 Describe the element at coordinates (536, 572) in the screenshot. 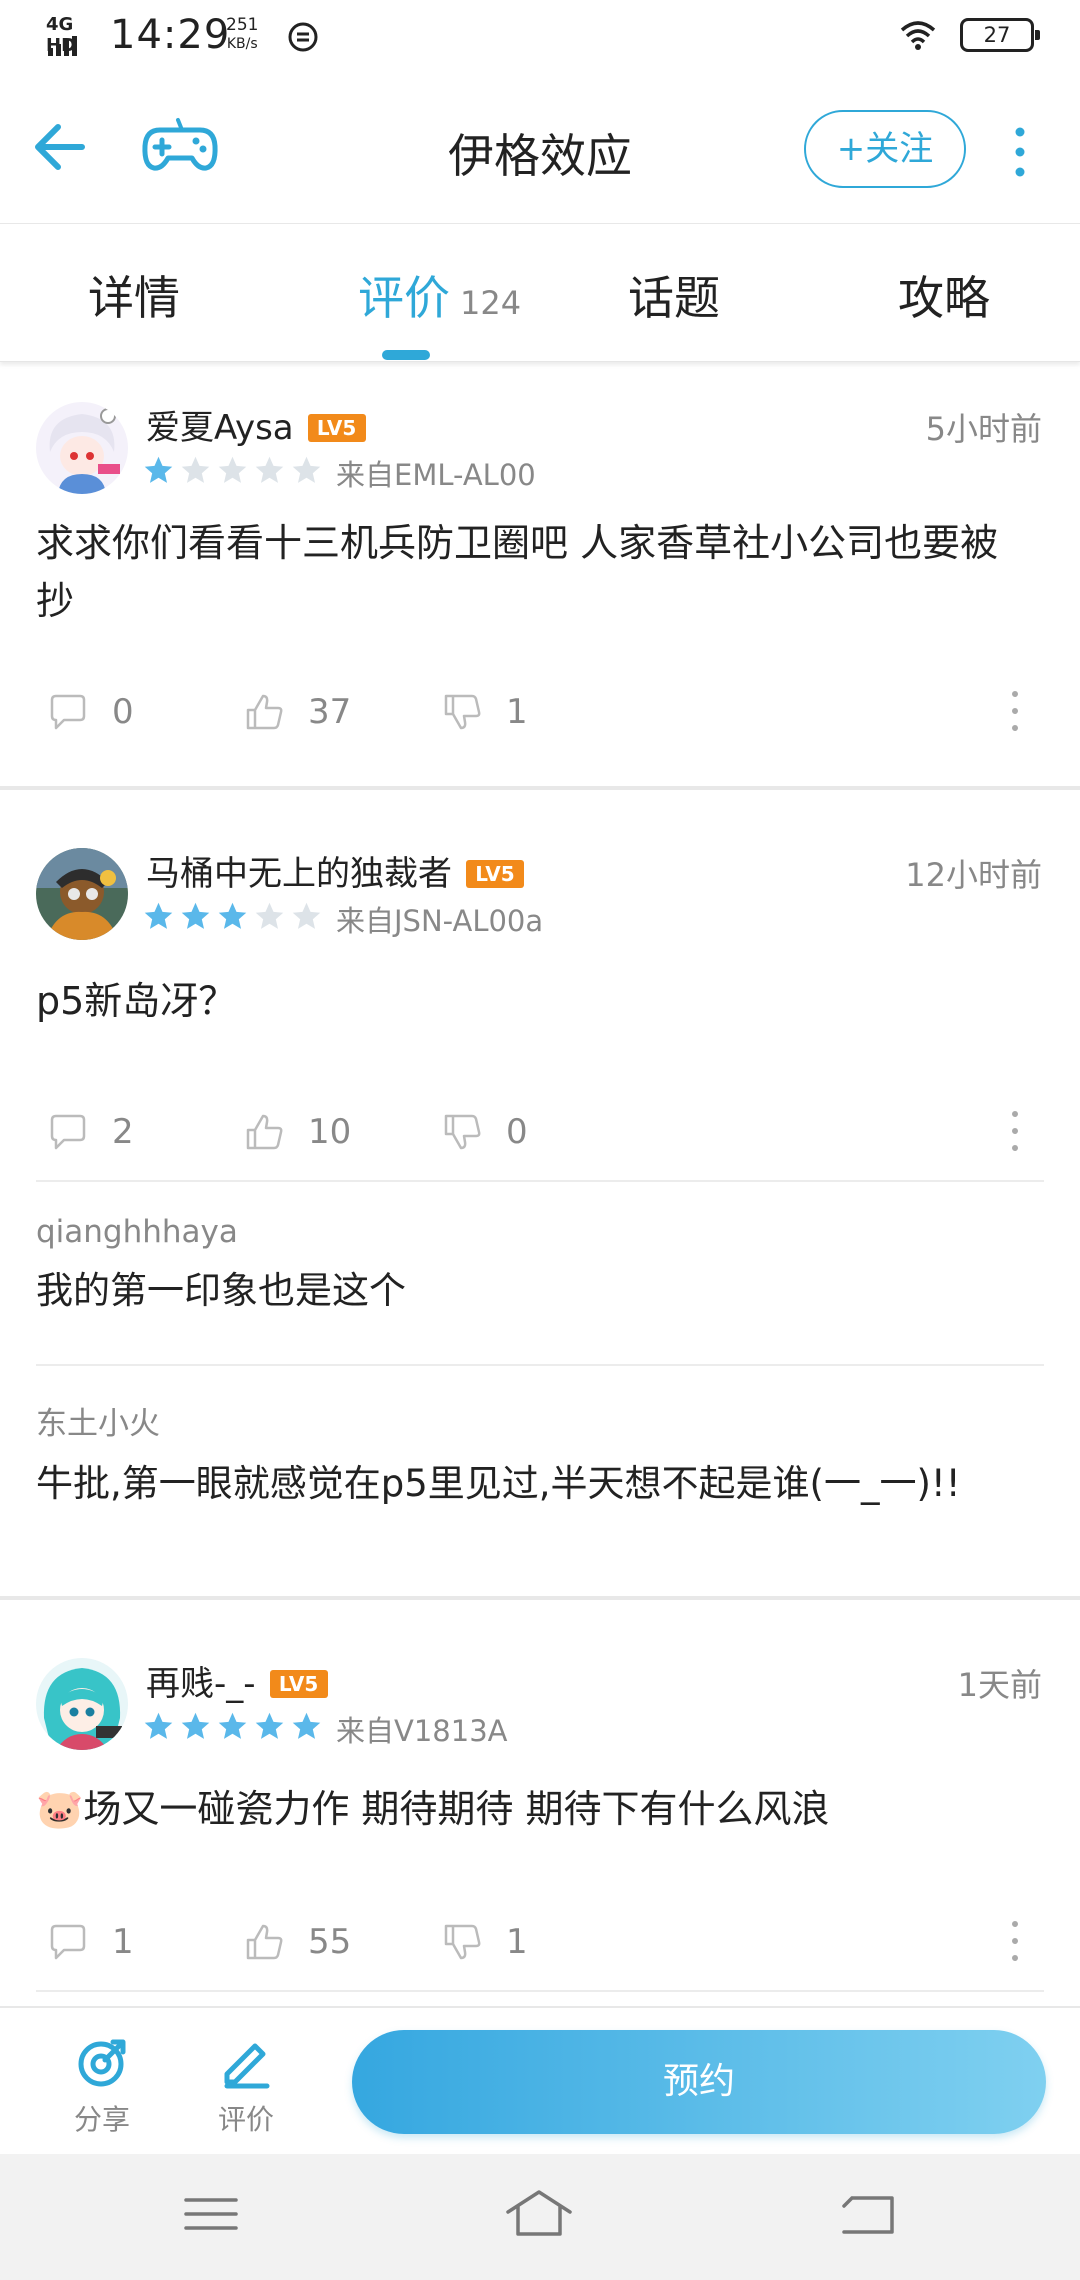

I see `review-text: 求求你们看看十三机兵防卫圈吧 人家香草社小公司也要被抄` at that location.